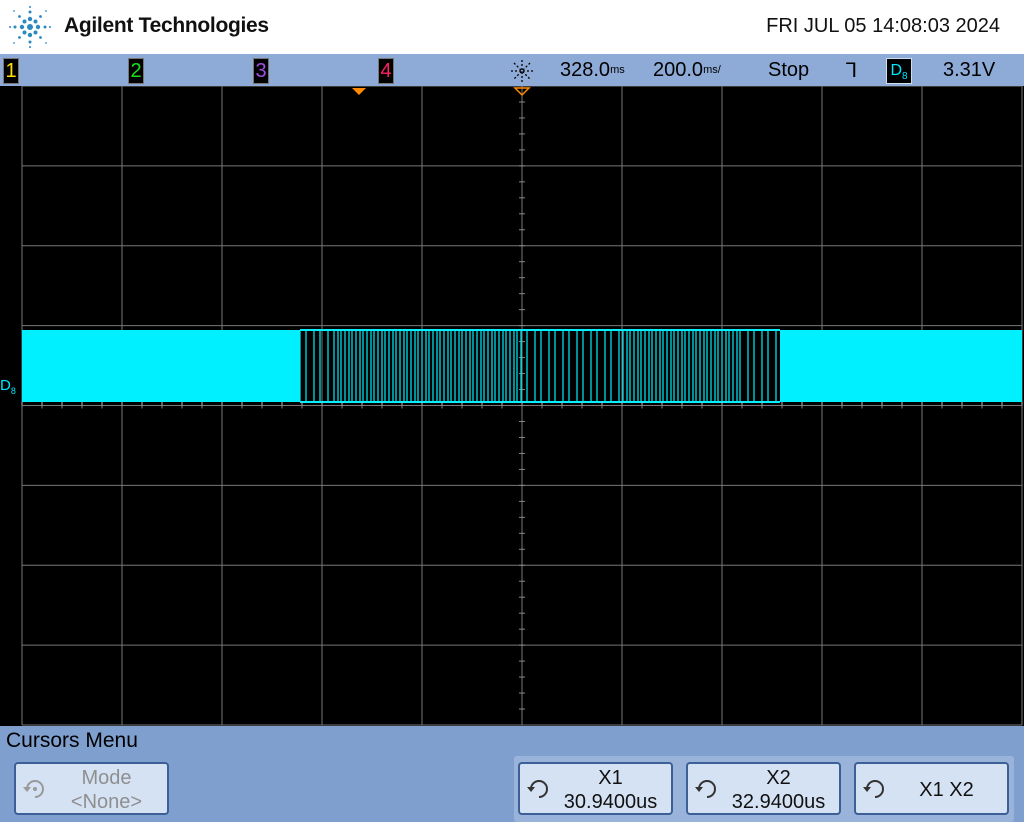 The width and height of the screenshot is (1024, 822). Describe the element at coordinates (687, 70) in the screenshot. I see `timebase-readout: 200.0ms/` at that location.